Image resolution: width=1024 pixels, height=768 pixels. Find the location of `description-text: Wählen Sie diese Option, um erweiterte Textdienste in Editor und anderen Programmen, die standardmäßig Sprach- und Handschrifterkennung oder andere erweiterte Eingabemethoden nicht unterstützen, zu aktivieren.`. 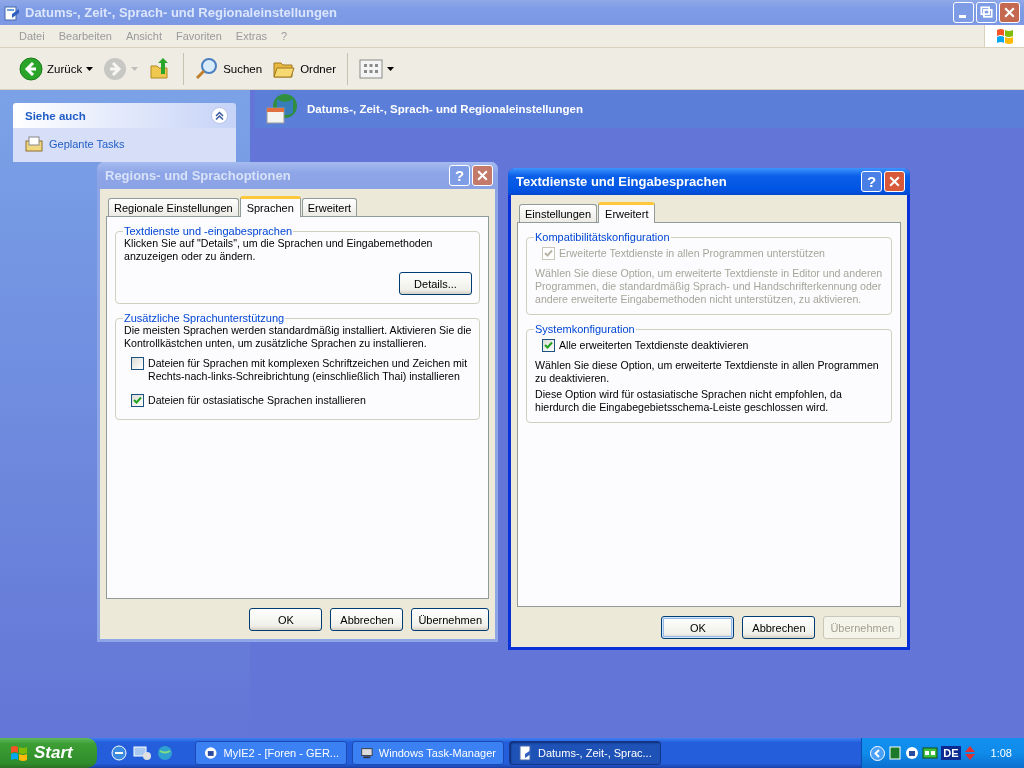

description-text: Wählen Sie diese Option, um erweiterte Textdienste in Editor und anderen Programmen, die standardmäßig Sprach- und Handschrifterkennung oder andere erweiterte Eingabemethoden nicht unterstützen, zu aktivieren. is located at coordinates (709, 286).